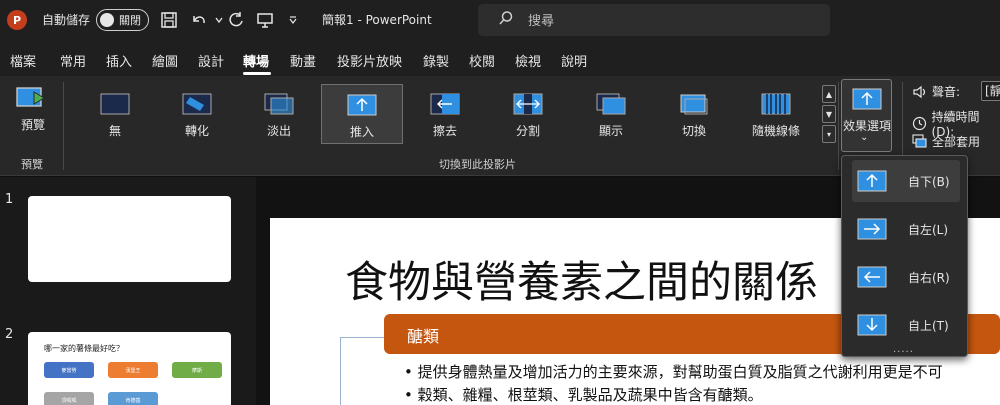 The width and height of the screenshot is (1000, 405). I want to click on bullet-text: 提供身體熱量及增加活力的主要來源，對幫助蛋白質及脂質之代謝利用更是不可, so click(680, 372).